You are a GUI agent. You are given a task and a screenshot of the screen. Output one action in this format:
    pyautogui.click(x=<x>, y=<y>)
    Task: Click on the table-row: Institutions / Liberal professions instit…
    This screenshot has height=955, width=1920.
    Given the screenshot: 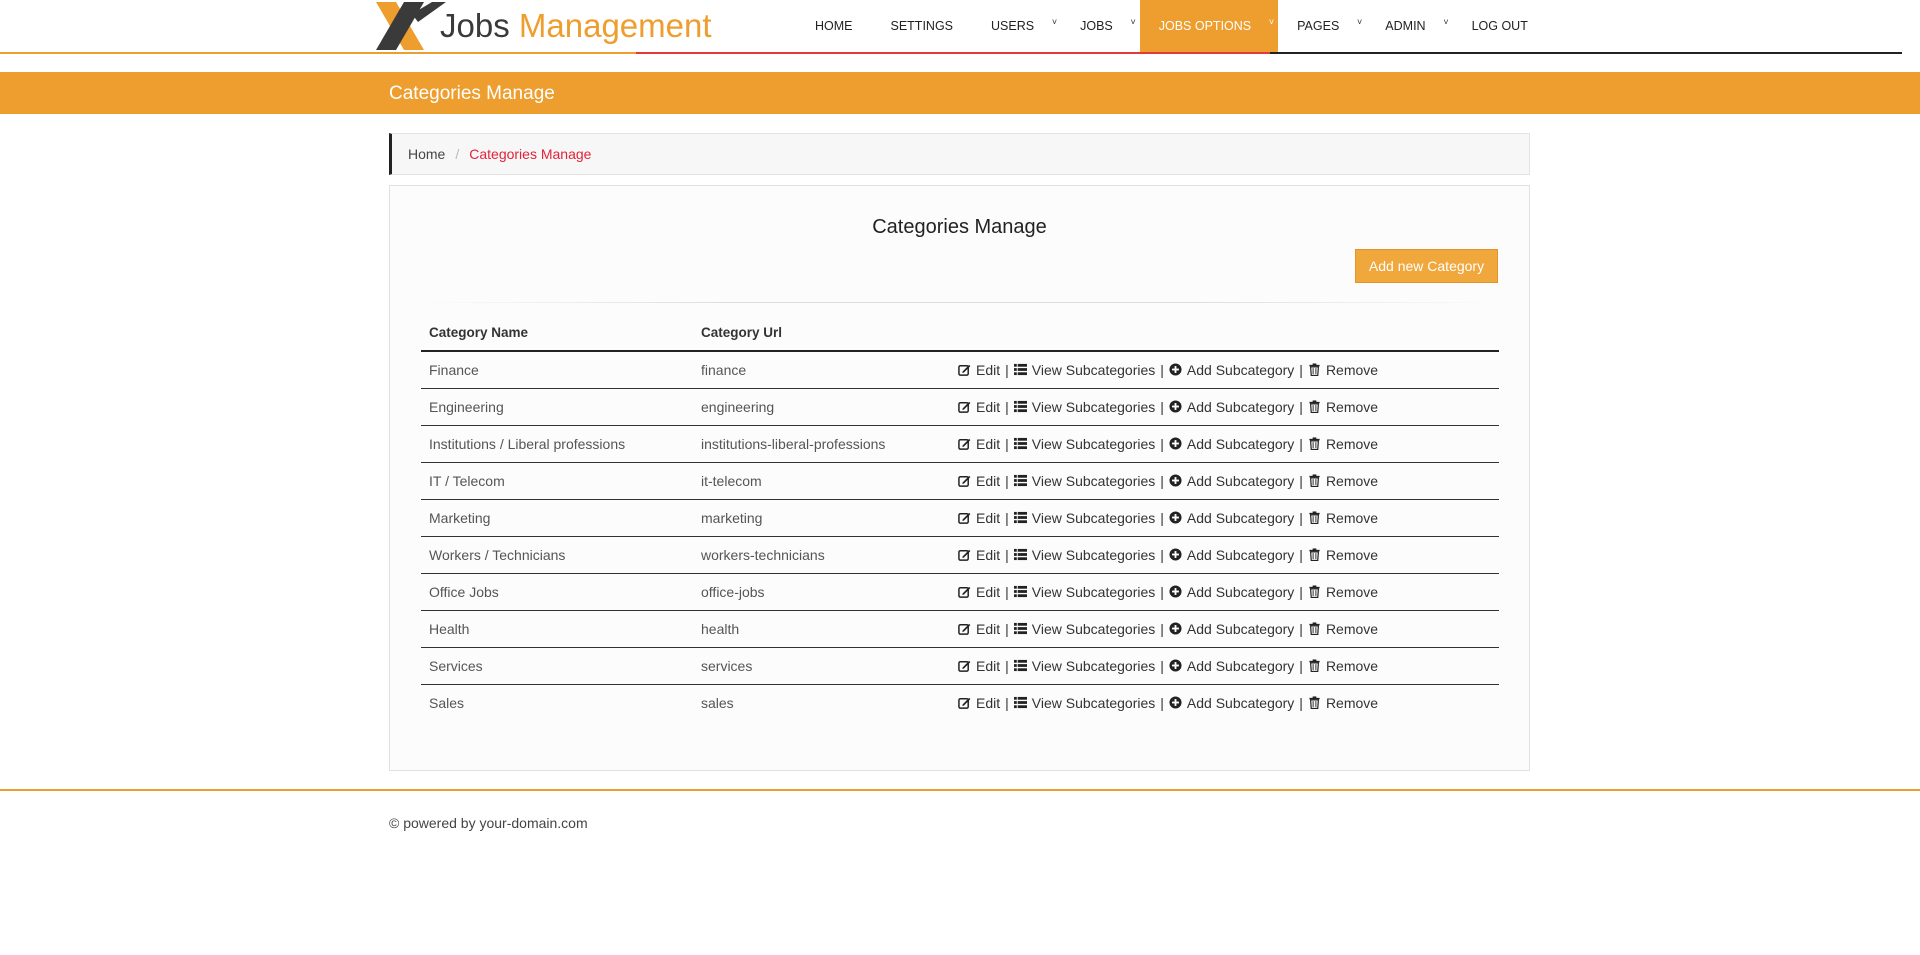 What is the action you would take?
    pyautogui.click(x=960, y=444)
    